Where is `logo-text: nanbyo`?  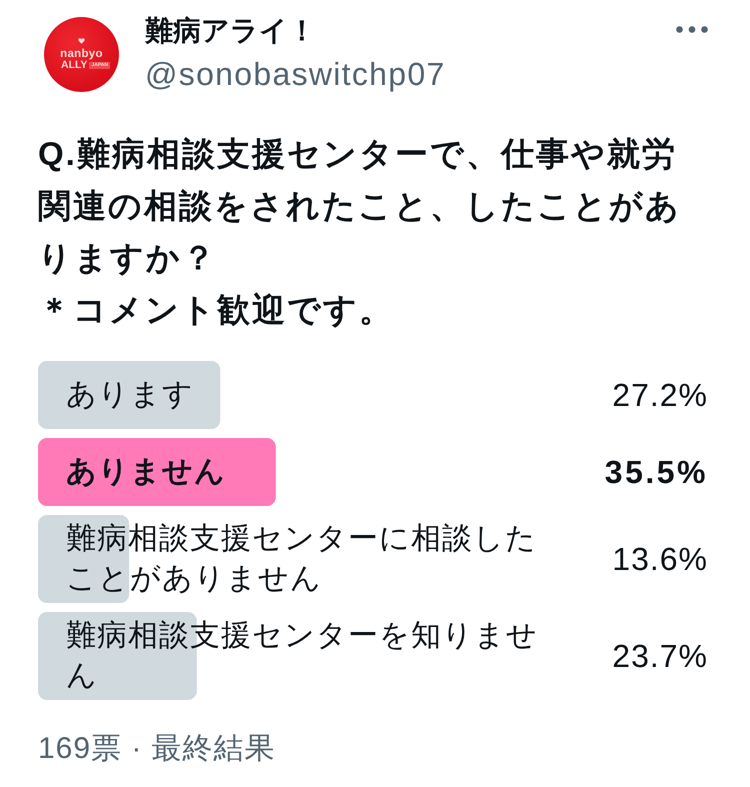
logo-text: nanbyo is located at coordinates (81, 54).